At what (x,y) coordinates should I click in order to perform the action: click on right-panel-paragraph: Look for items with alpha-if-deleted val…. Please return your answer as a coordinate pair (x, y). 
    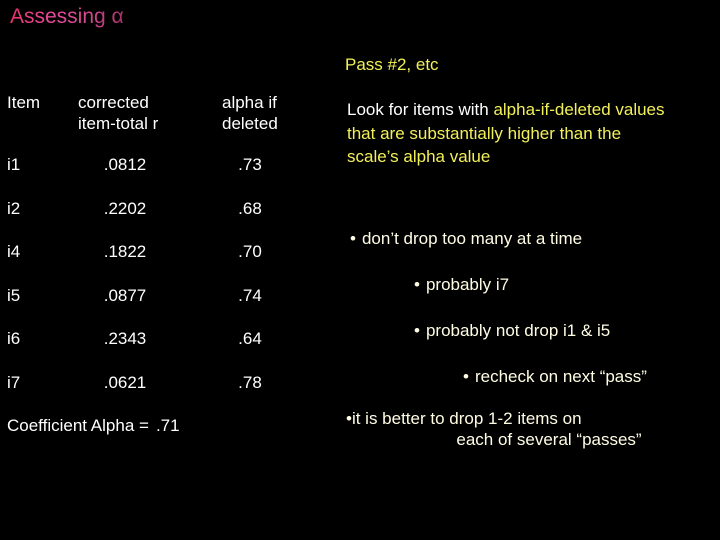
    Looking at the image, I should click on (512, 133).